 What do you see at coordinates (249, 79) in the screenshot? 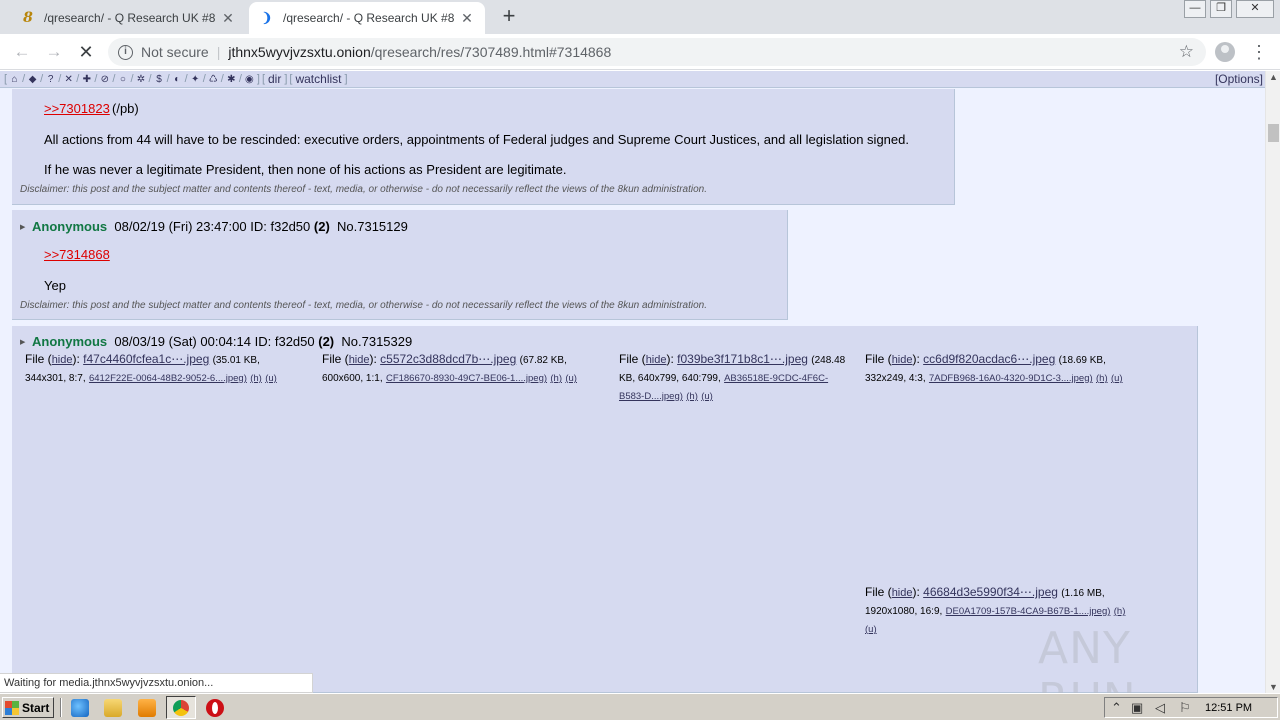
I see `check-icon: ◉` at bounding box center [249, 79].